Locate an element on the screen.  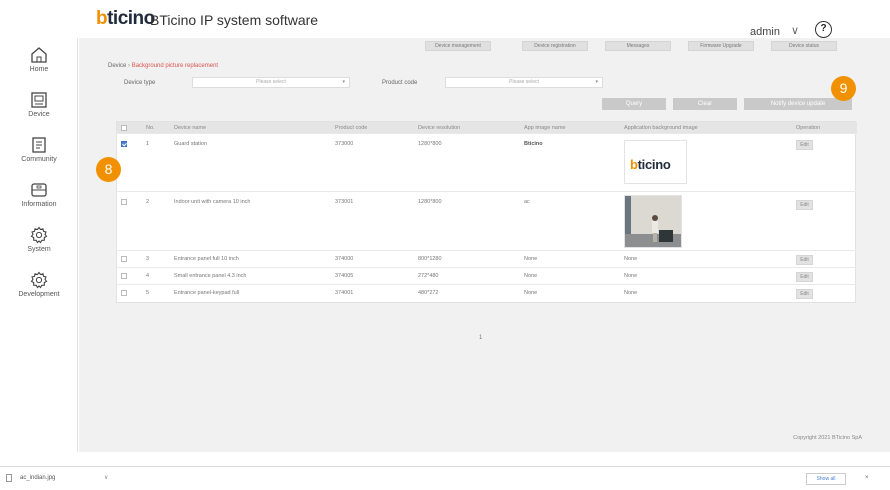
device-type-label: Device type is located at coordinates (140, 83).